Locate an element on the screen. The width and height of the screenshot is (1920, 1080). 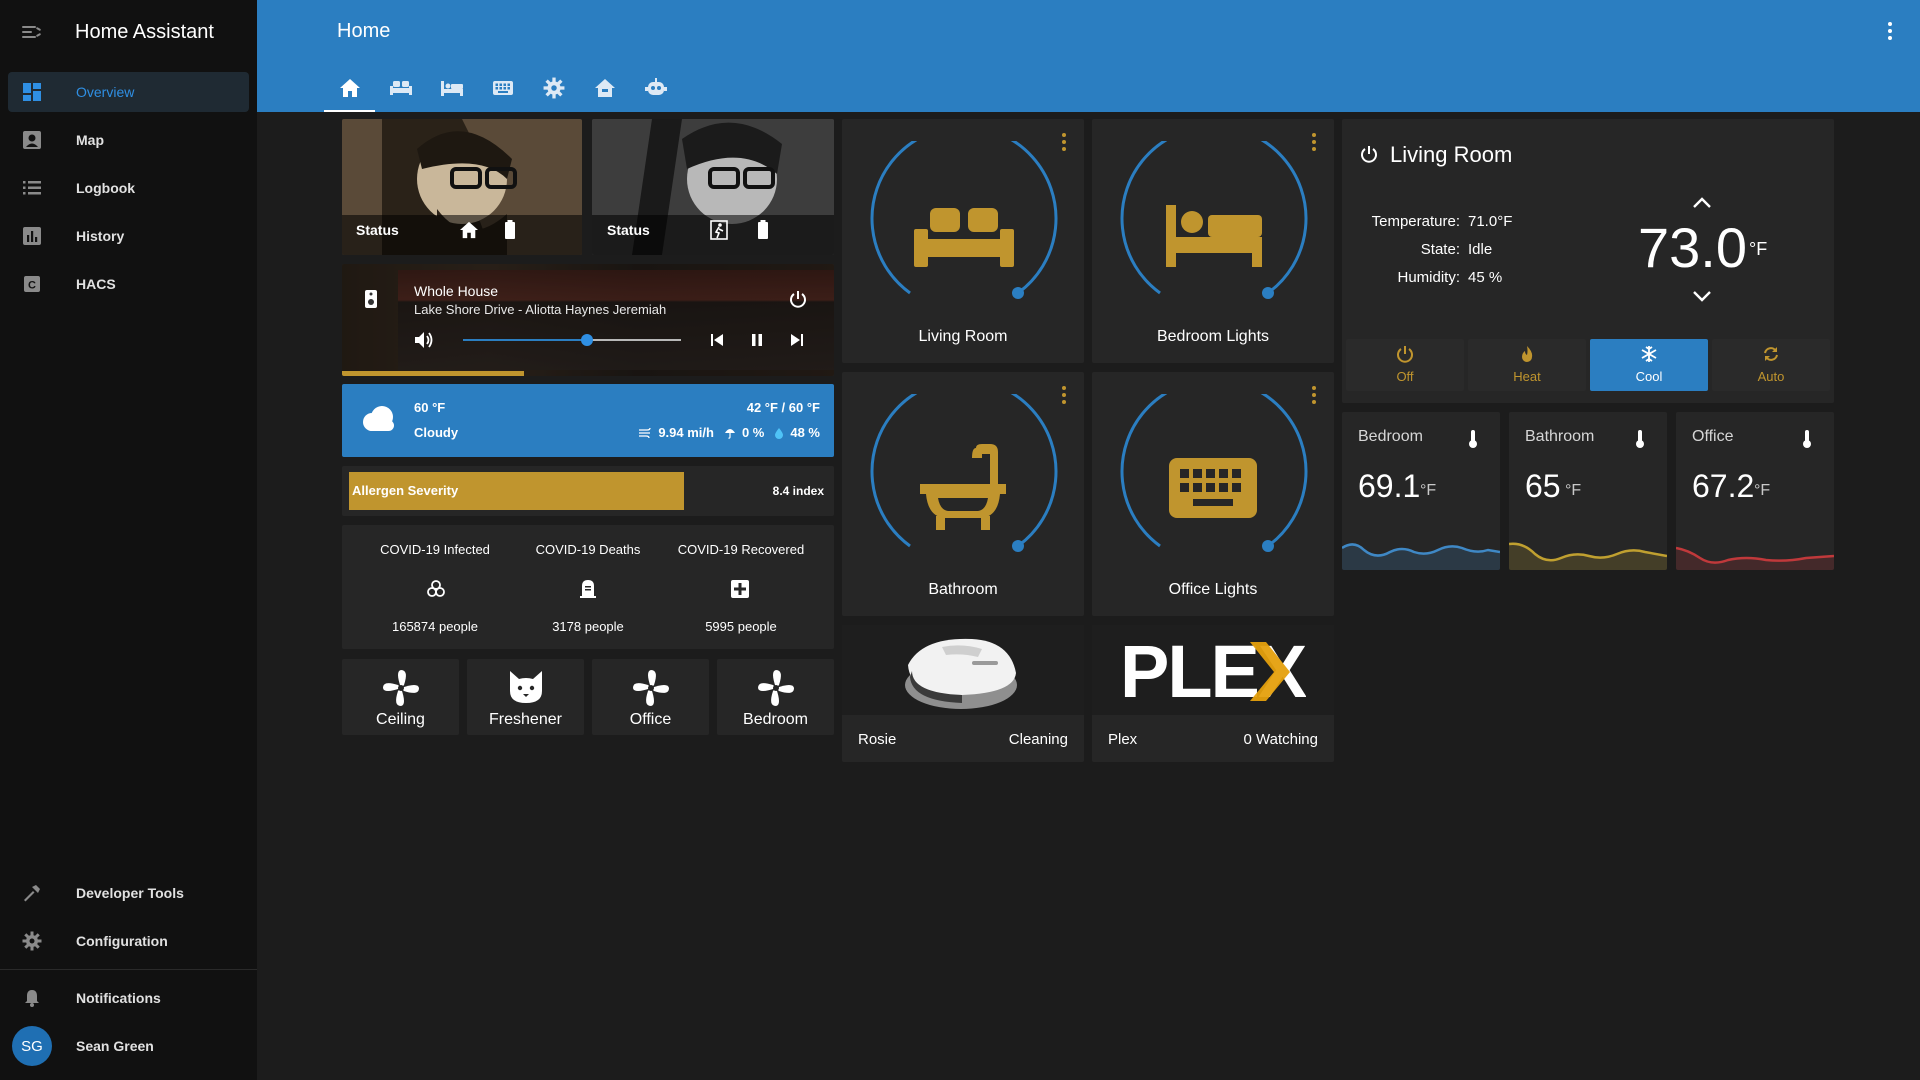
entity-button-bedroom-fan: Bedroom is located at coordinates (775, 697).